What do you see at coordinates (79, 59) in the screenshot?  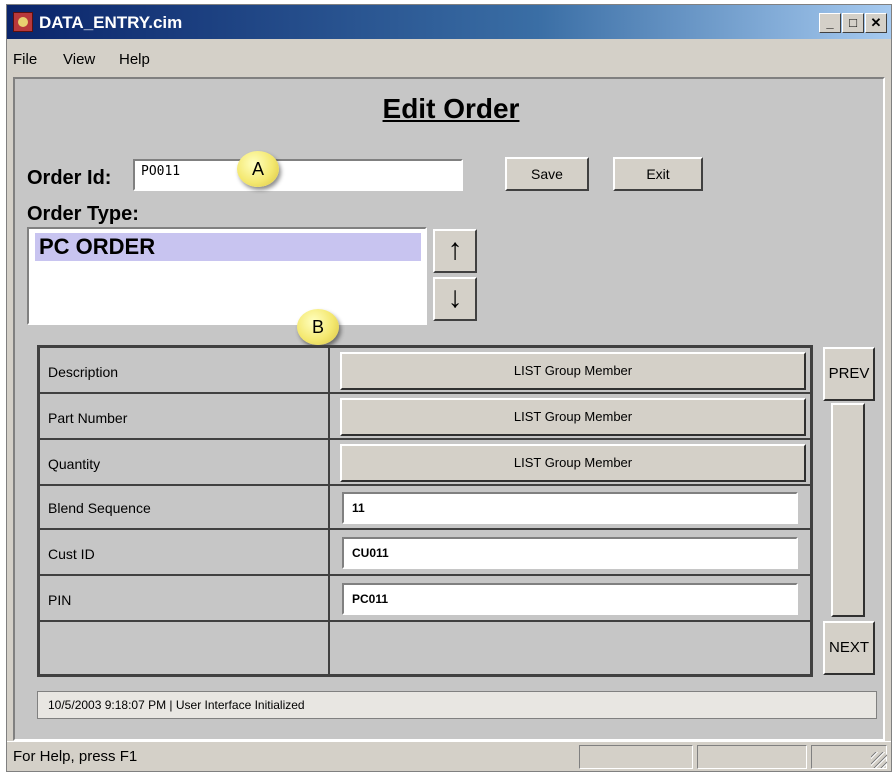 I see `menu-view: View` at bounding box center [79, 59].